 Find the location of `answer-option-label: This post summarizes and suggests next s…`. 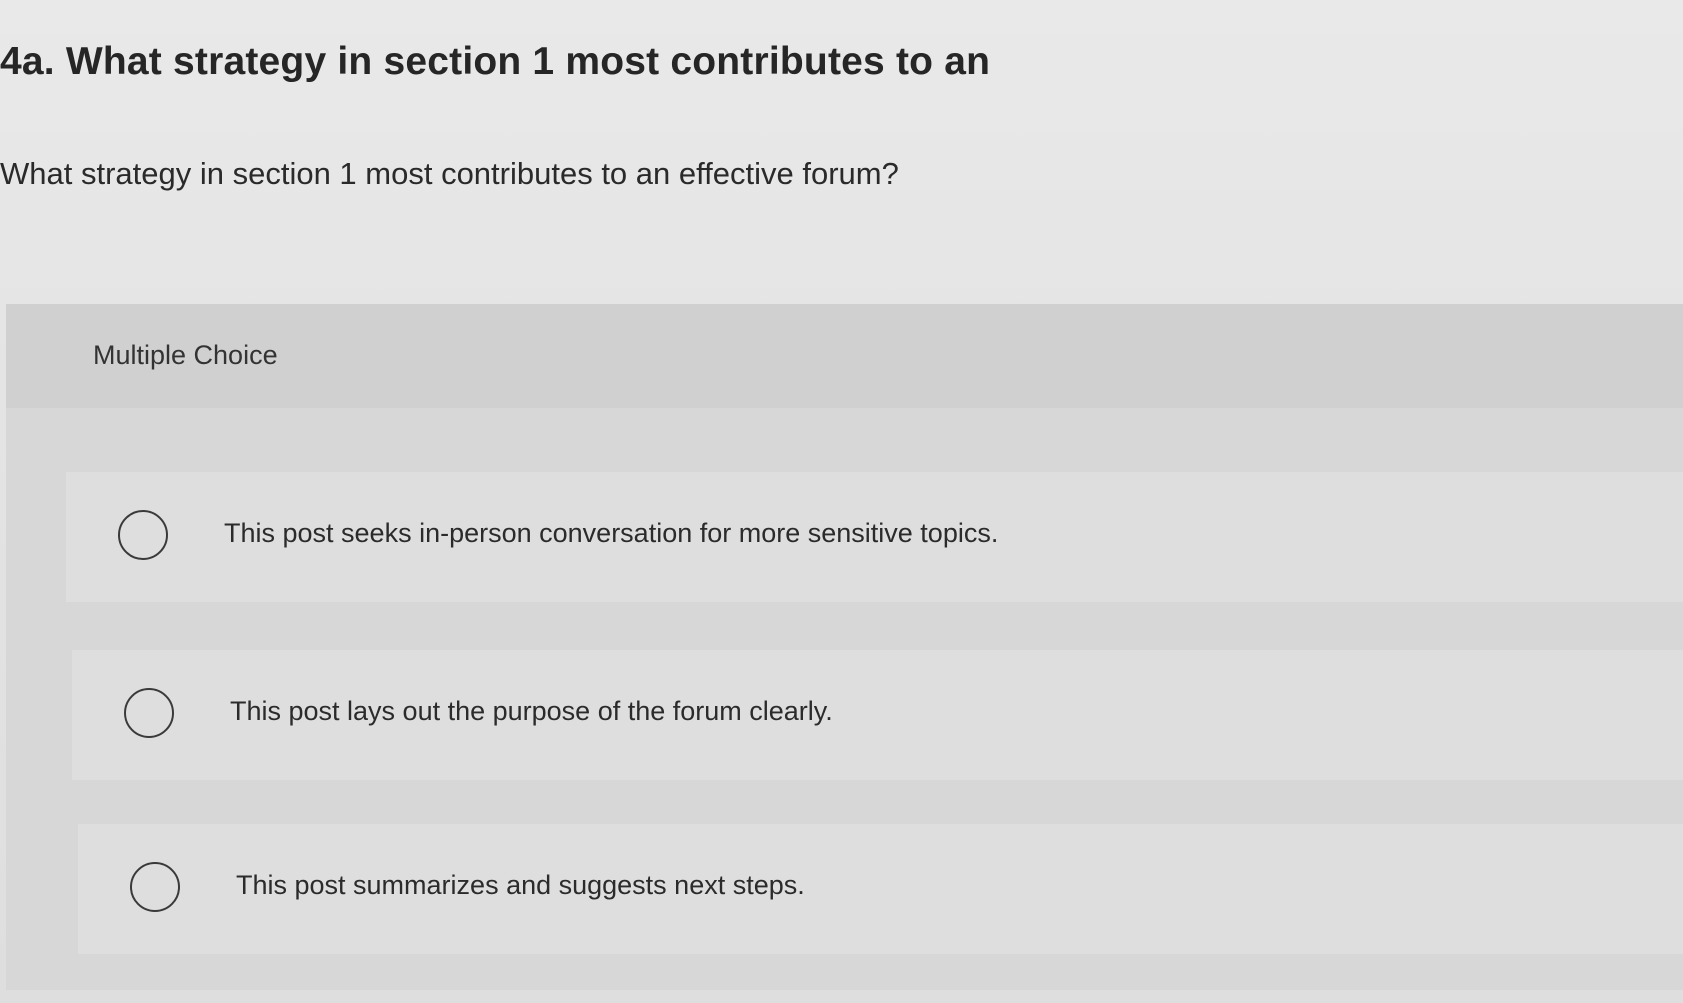

answer-option-label: This post summarizes and suggests next s… is located at coordinates (520, 885).